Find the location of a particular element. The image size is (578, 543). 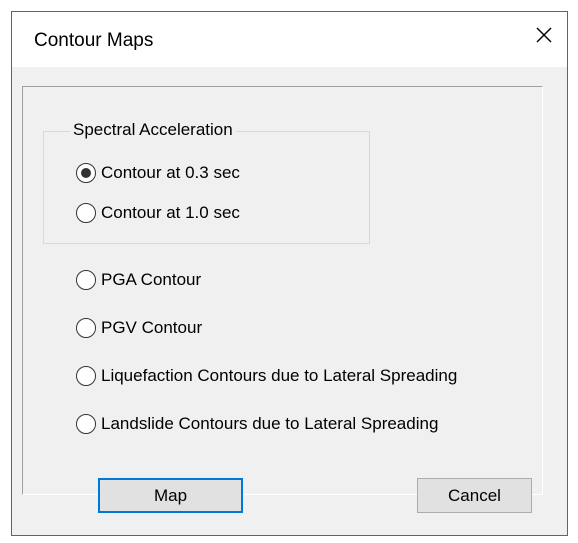

map-button: Map is located at coordinates (170, 495).